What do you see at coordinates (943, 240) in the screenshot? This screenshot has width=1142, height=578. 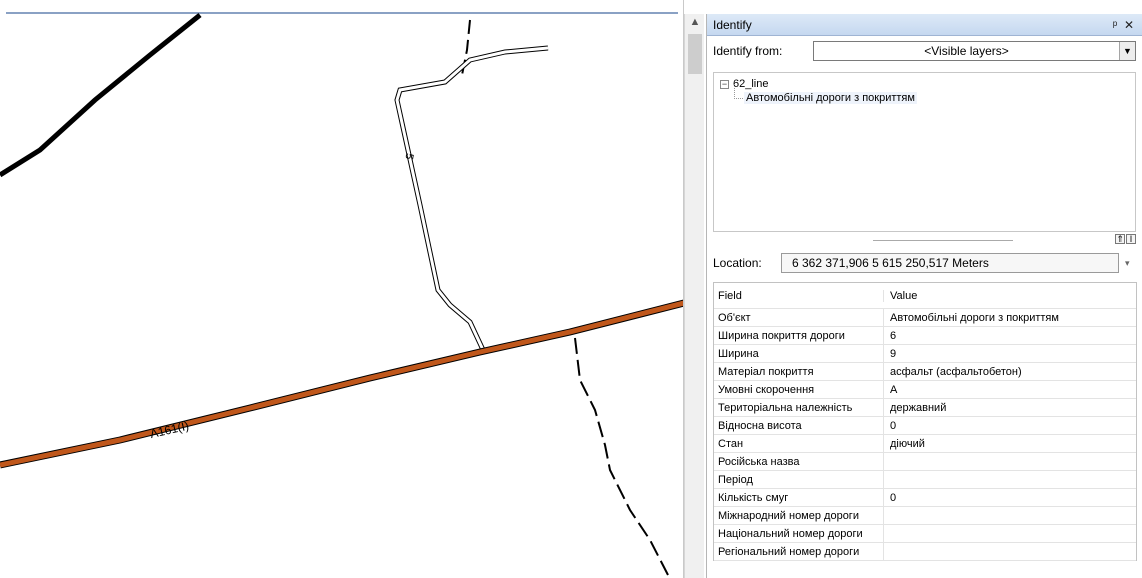 I see `splitter-grip` at bounding box center [943, 240].